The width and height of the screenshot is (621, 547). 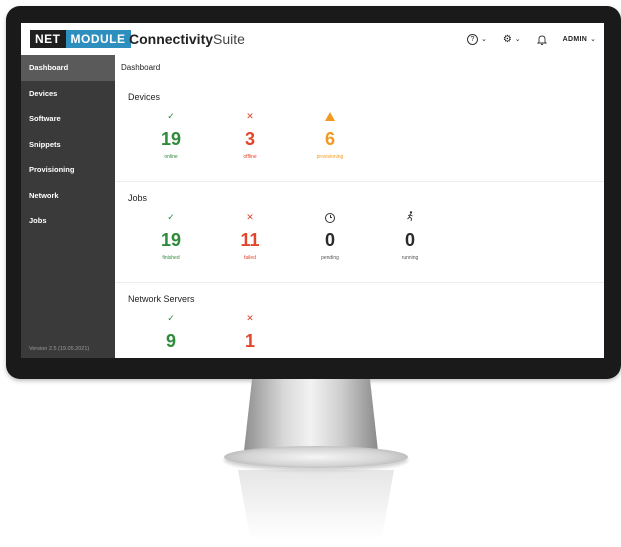 What do you see at coordinates (171, 39) in the screenshot?
I see `app-name-bold: Connectivity` at bounding box center [171, 39].